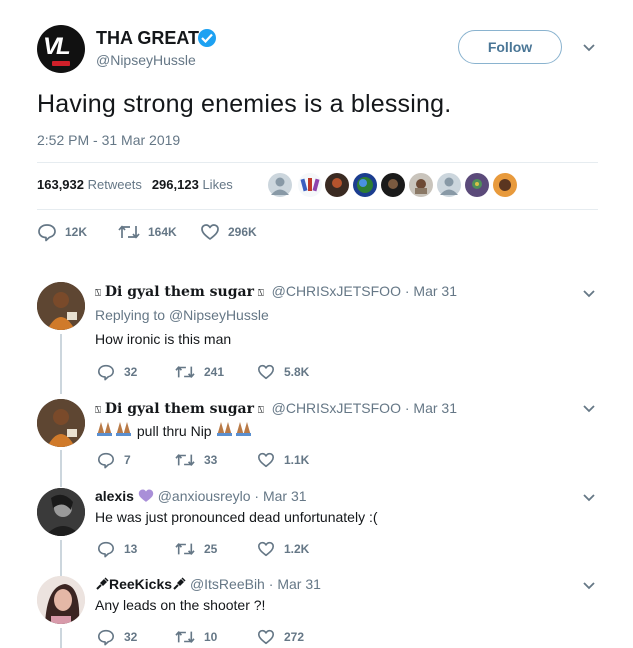 Image resolution: width=633 pixels, height=648 pixels. I want to click on reply-text: pull thru Nip, so click(174, 431).